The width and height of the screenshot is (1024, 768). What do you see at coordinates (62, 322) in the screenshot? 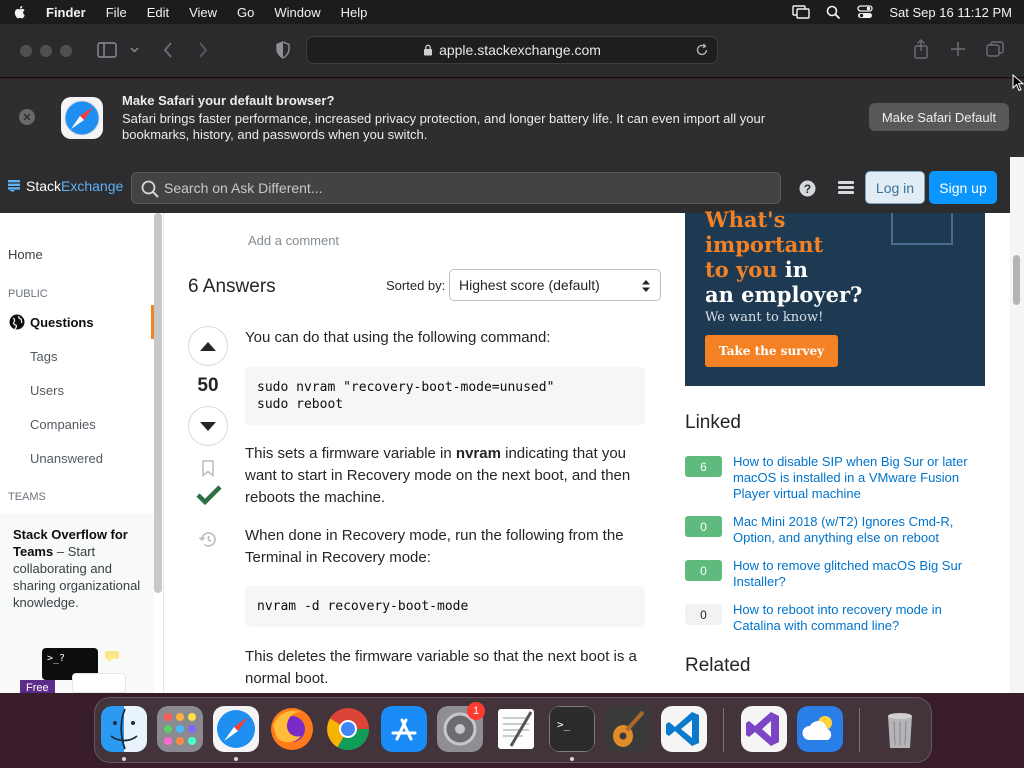
I see `nav-questions-label: Questions` at bounding box center [62, 322].